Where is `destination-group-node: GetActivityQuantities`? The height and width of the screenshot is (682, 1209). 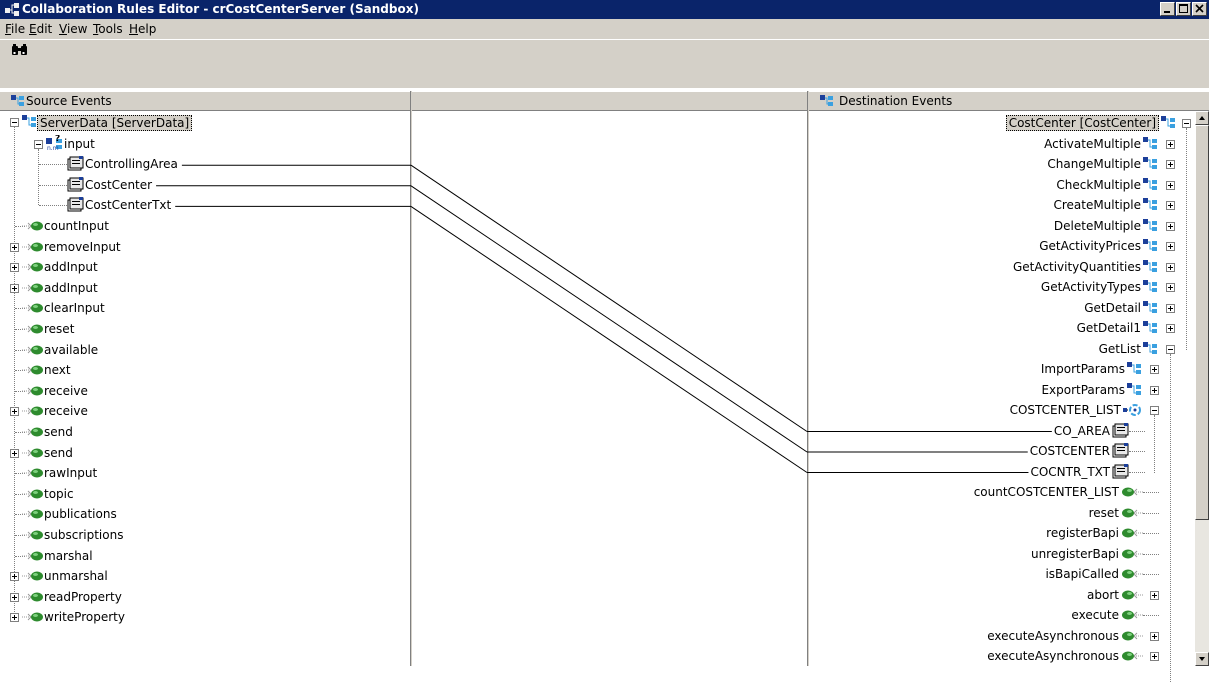 destination-group-node: GetActivityQuantities is located at coordinates (1002, 267).